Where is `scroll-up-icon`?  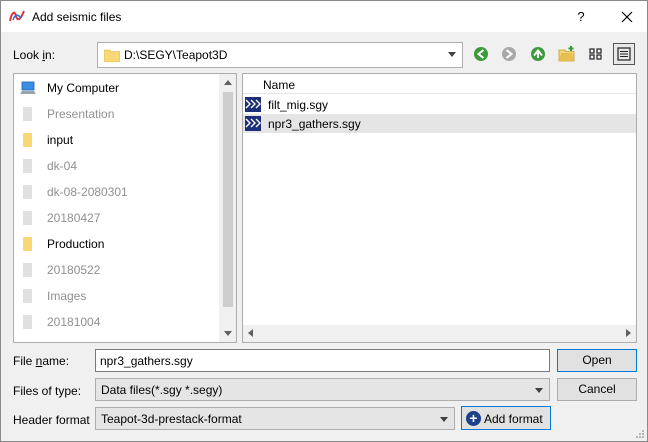
scroll-up-icon is located at coordinates (228, 82).